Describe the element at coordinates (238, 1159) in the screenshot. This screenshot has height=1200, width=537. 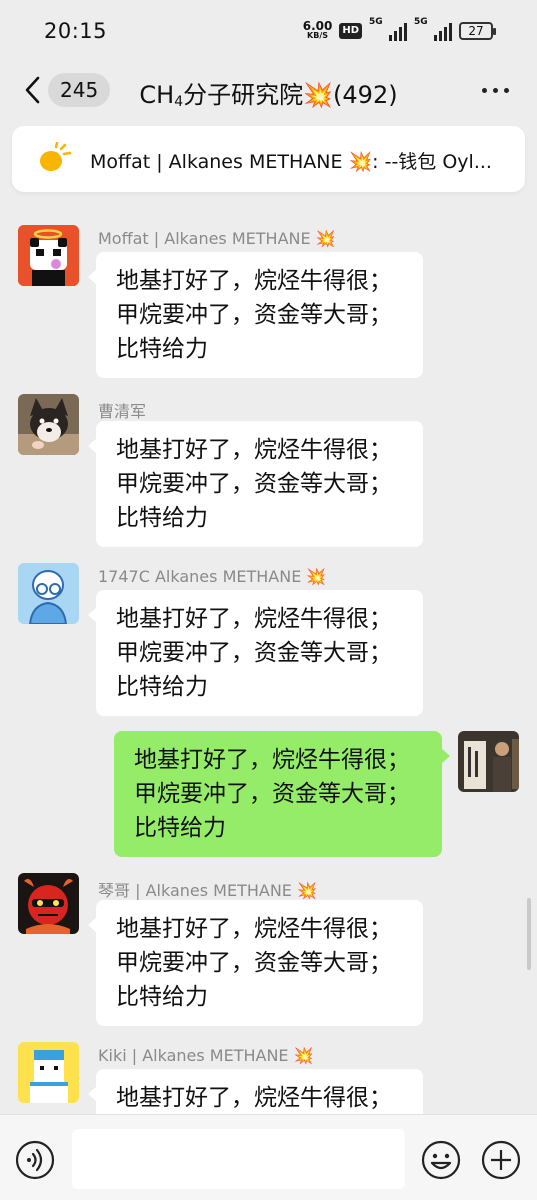
I see `message-input` at that location.